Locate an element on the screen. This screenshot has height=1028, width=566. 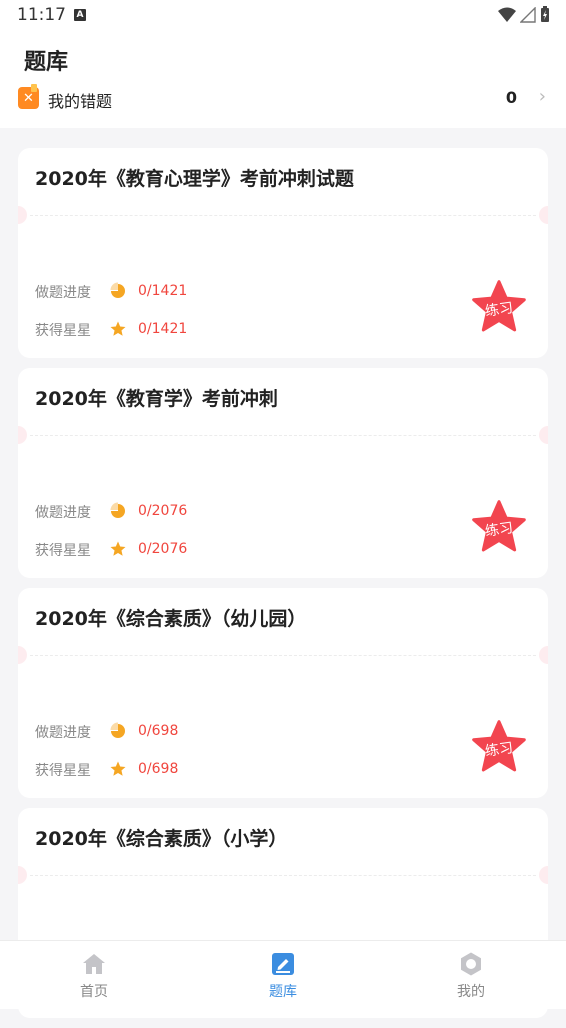
tab-label: 题库 is located at coordinates (283, 992).